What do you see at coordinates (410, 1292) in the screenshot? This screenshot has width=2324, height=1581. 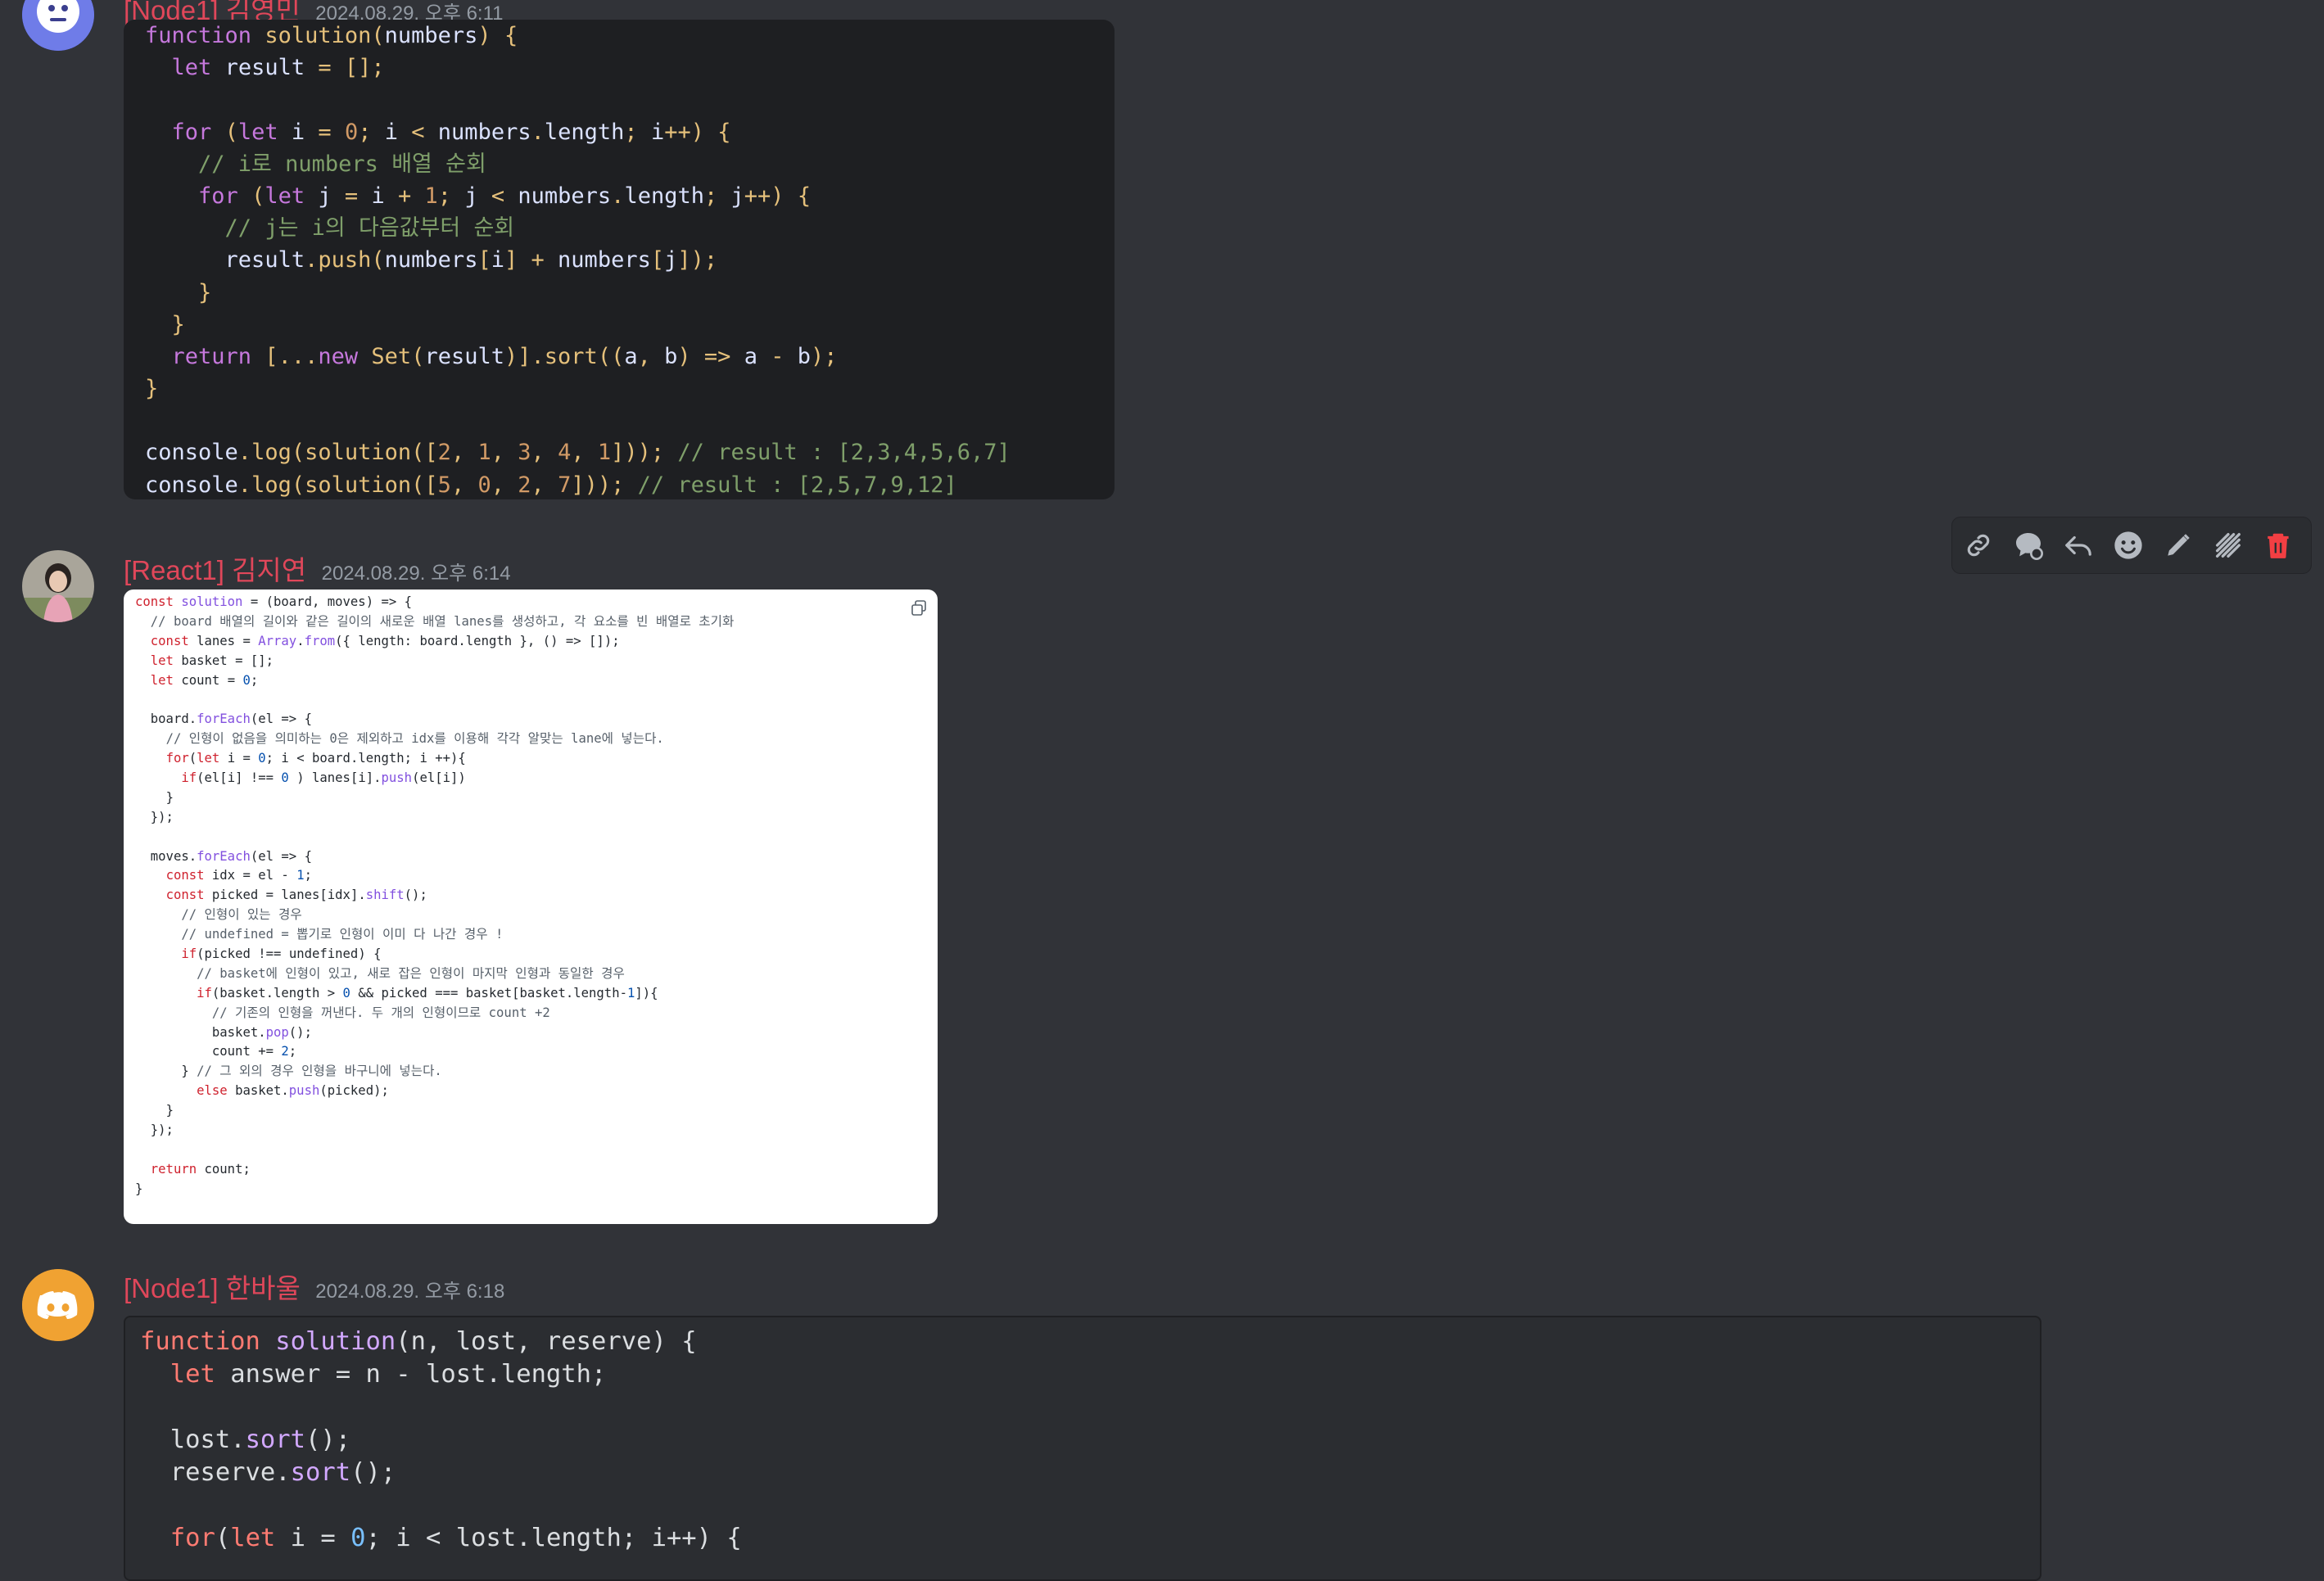 I see `timestamp: 2024.08.29. 오후 6:18` at bounding box center [410, 1292].